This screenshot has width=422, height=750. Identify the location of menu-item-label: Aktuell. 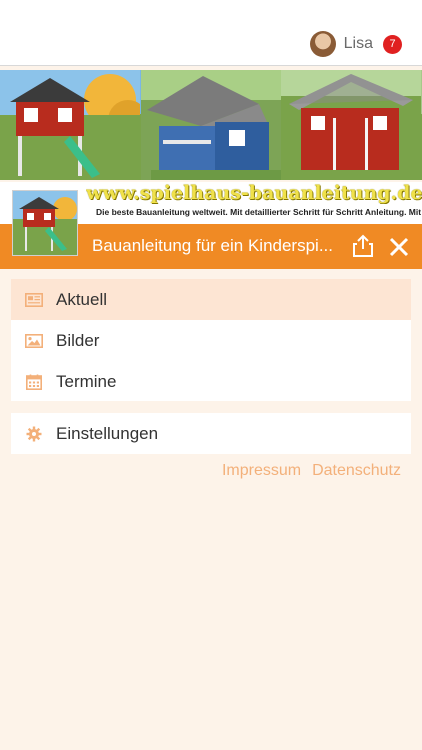
(82, 299).